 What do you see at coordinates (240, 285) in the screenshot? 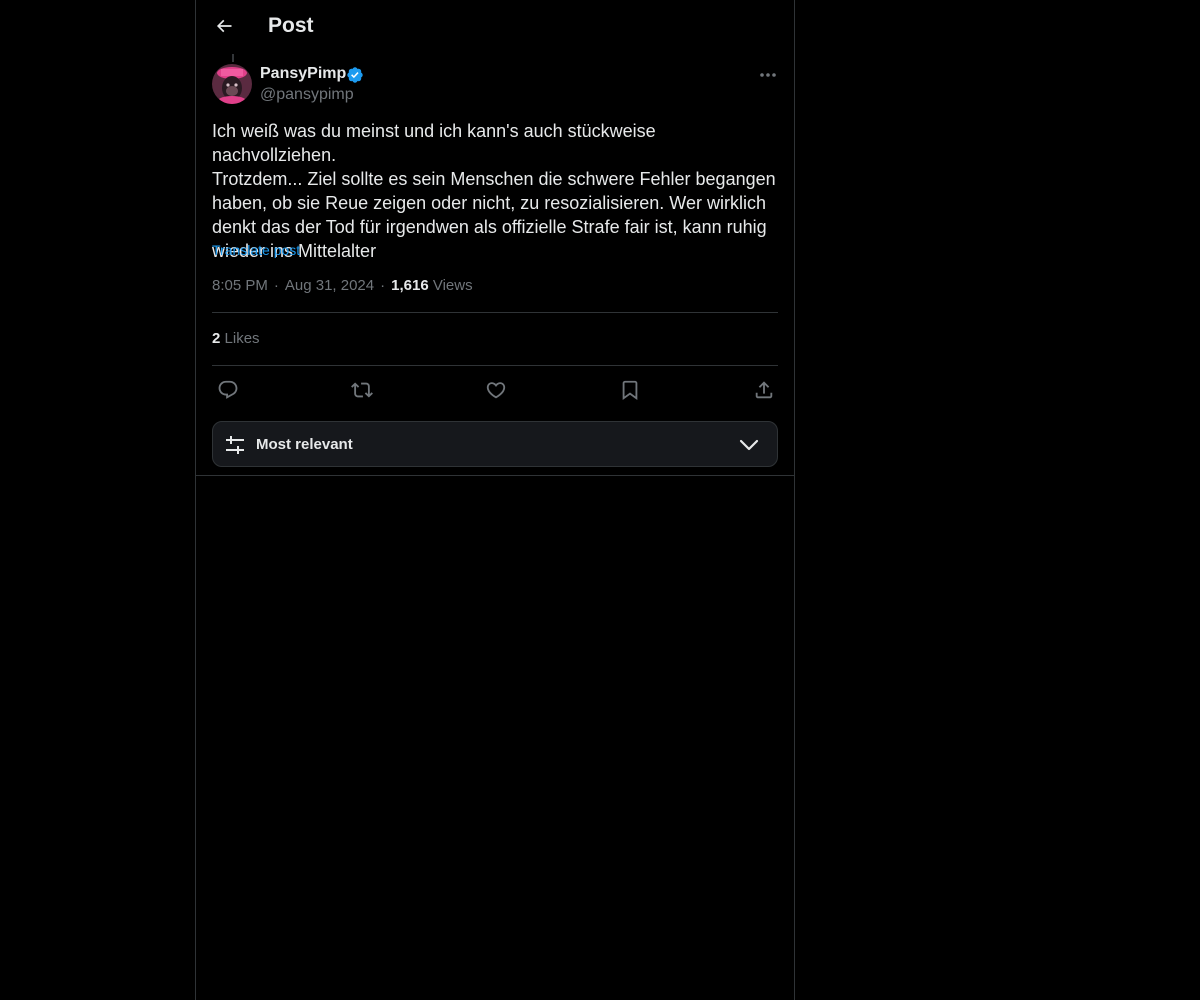
I see `post-time: 8:05 PM` at bounding box center [240, 285].